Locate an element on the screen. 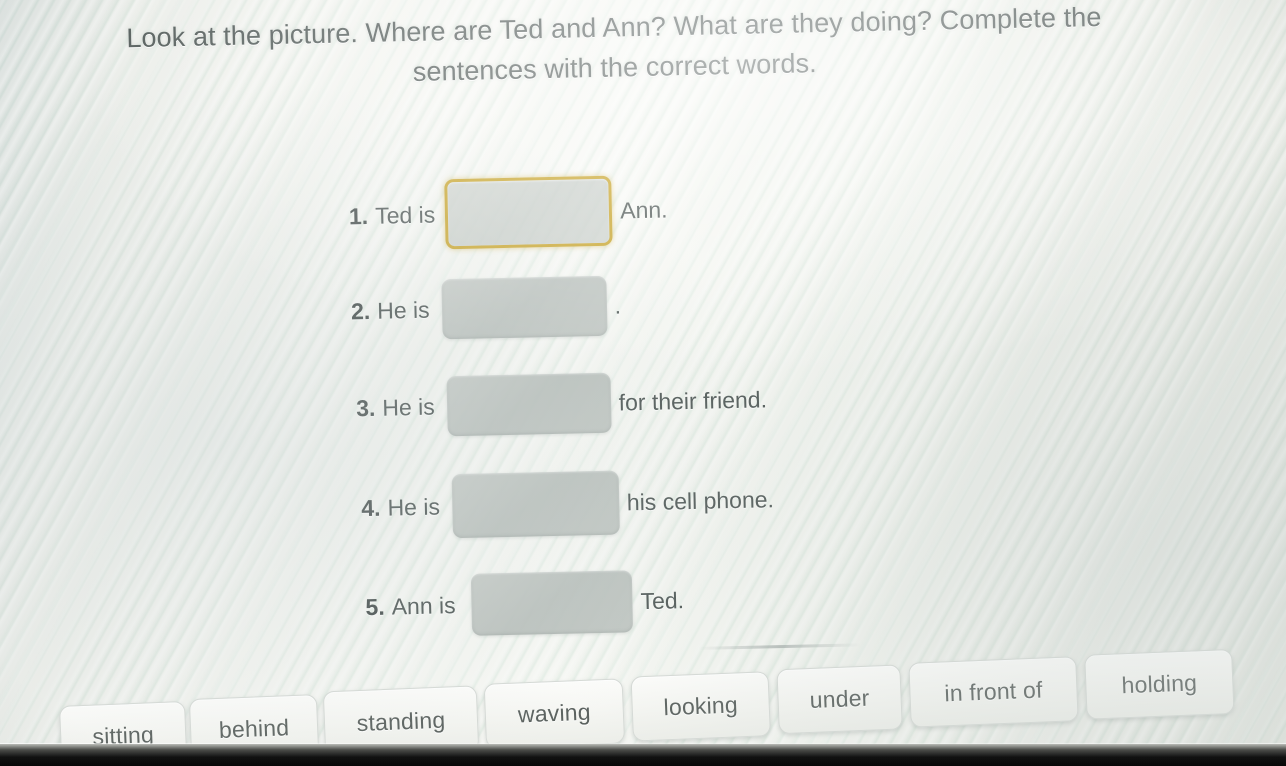  word-chip-sitting: sitting is located at coordinates (123, 733).